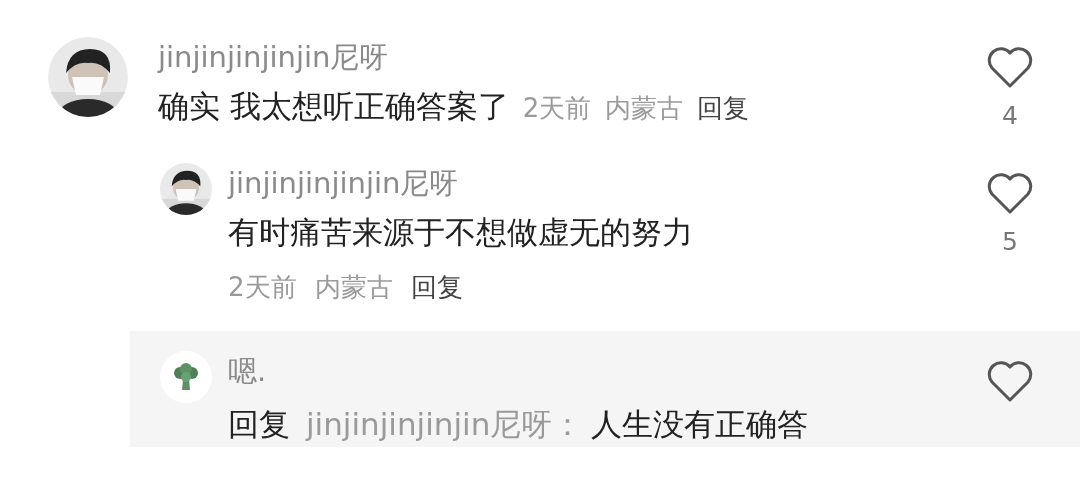 The width and height of the screenshot is (1080, 492). Describe the element at coordinates (259, 424) in the screenshot. I see `reply-label: 回复` at that location.